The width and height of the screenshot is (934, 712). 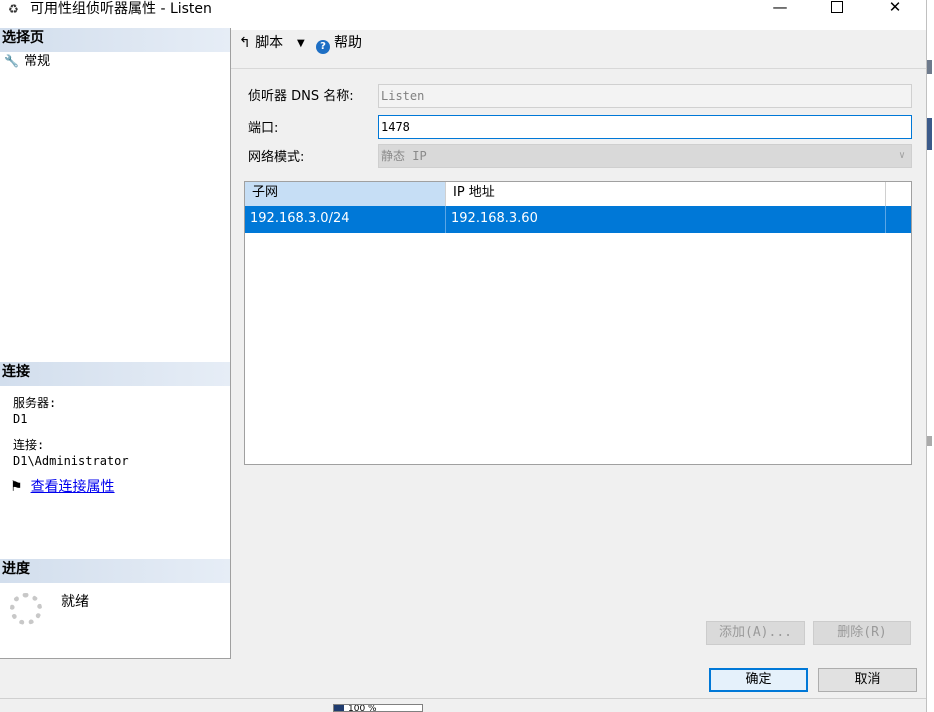 I want to click on help-label: 帮助, so click(x=348, y=43).